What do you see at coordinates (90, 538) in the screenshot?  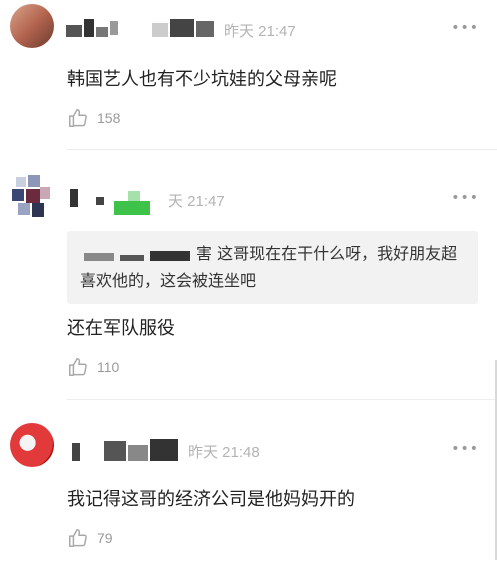 I see `like-button: 79` at bounding box center [90, 538].